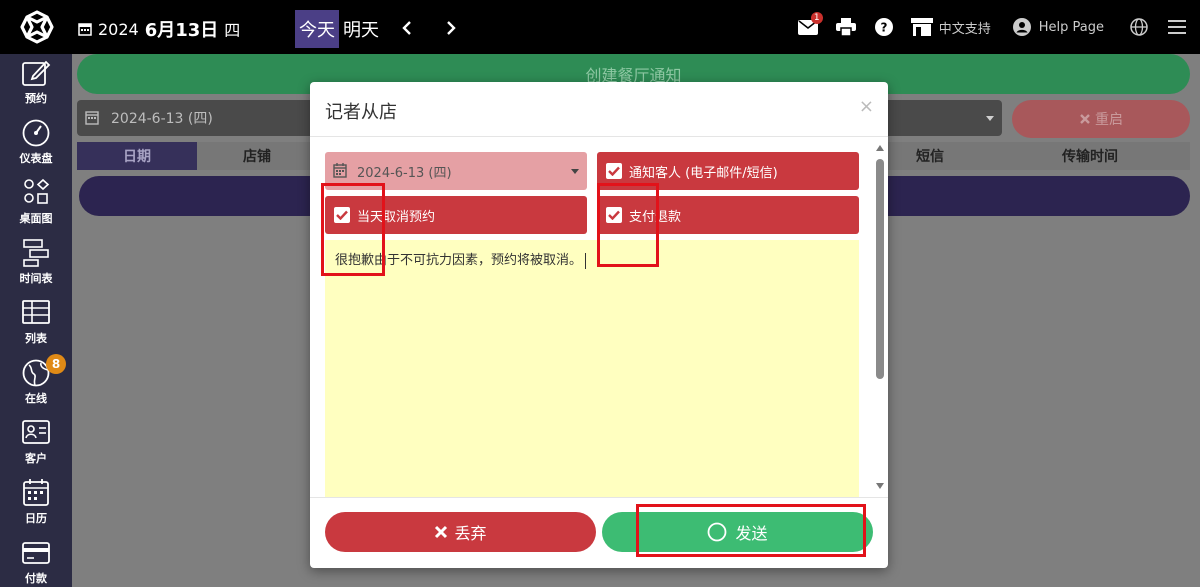  I want to click on edit-icon, so click(36, 73).